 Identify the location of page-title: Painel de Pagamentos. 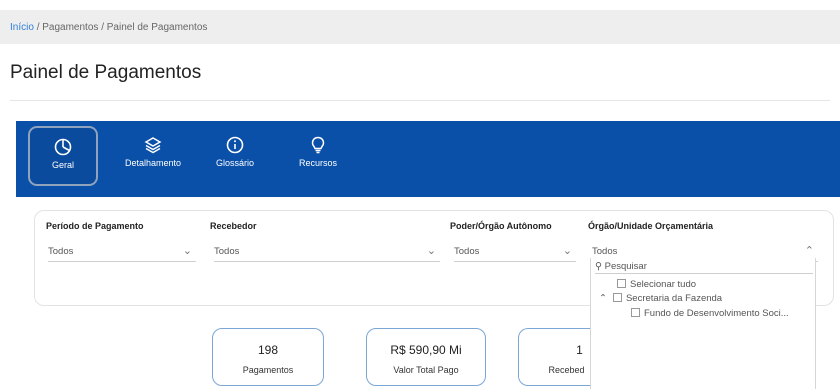
(106, 72).